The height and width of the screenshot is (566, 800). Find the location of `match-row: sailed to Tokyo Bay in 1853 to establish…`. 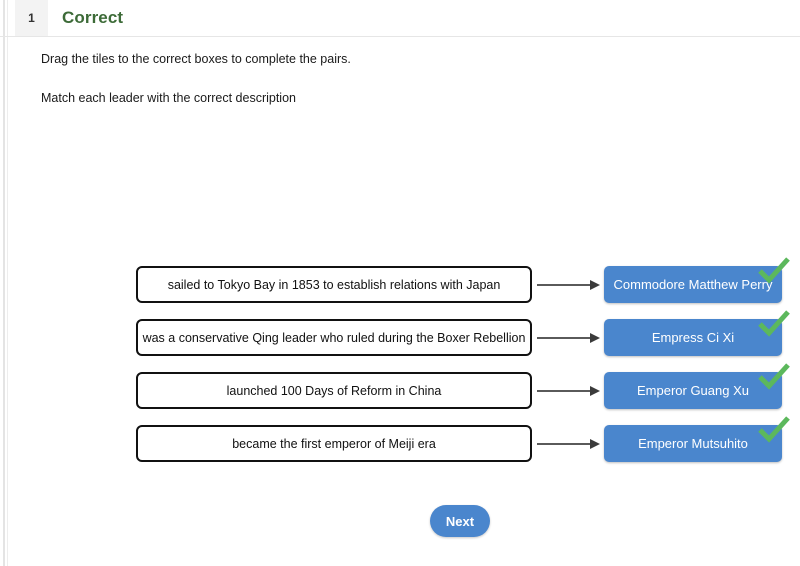

match-row: sailed to Tokyo Bay in 1853 to establish… is located at coordinates (400, 280).